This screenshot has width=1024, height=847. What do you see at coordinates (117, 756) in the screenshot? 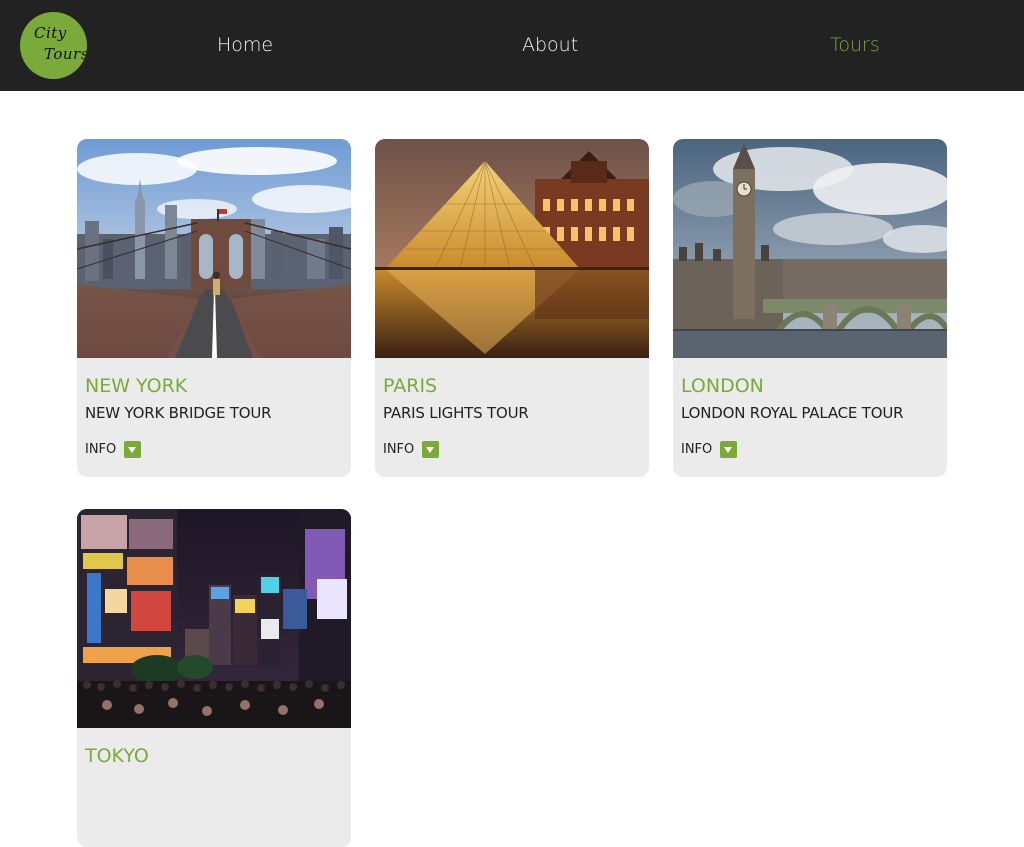
I see `tour-city: TOKYO` at bounding box center [117, 756].